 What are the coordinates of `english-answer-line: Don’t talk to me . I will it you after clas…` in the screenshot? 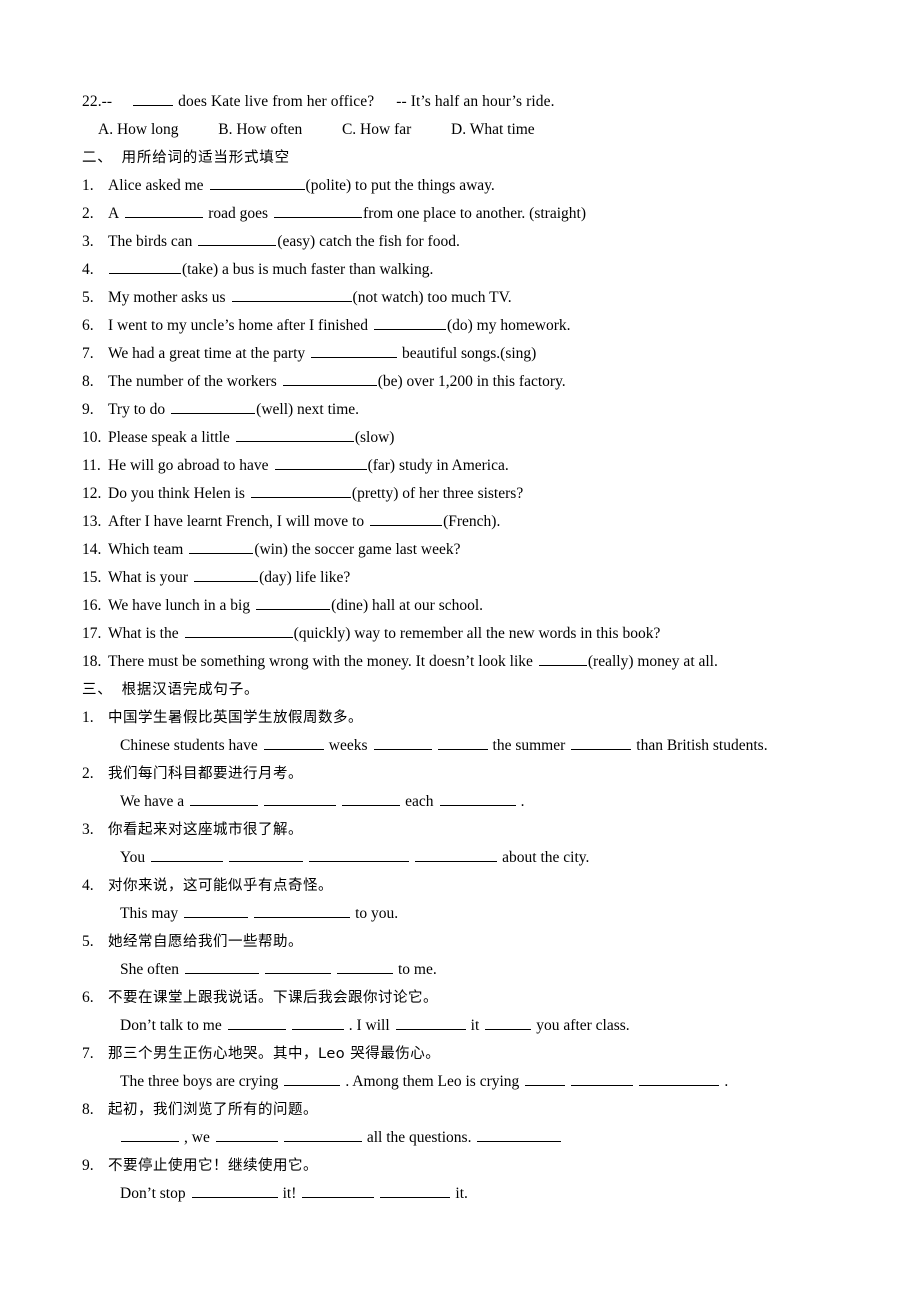 It's located at (471, 1026).